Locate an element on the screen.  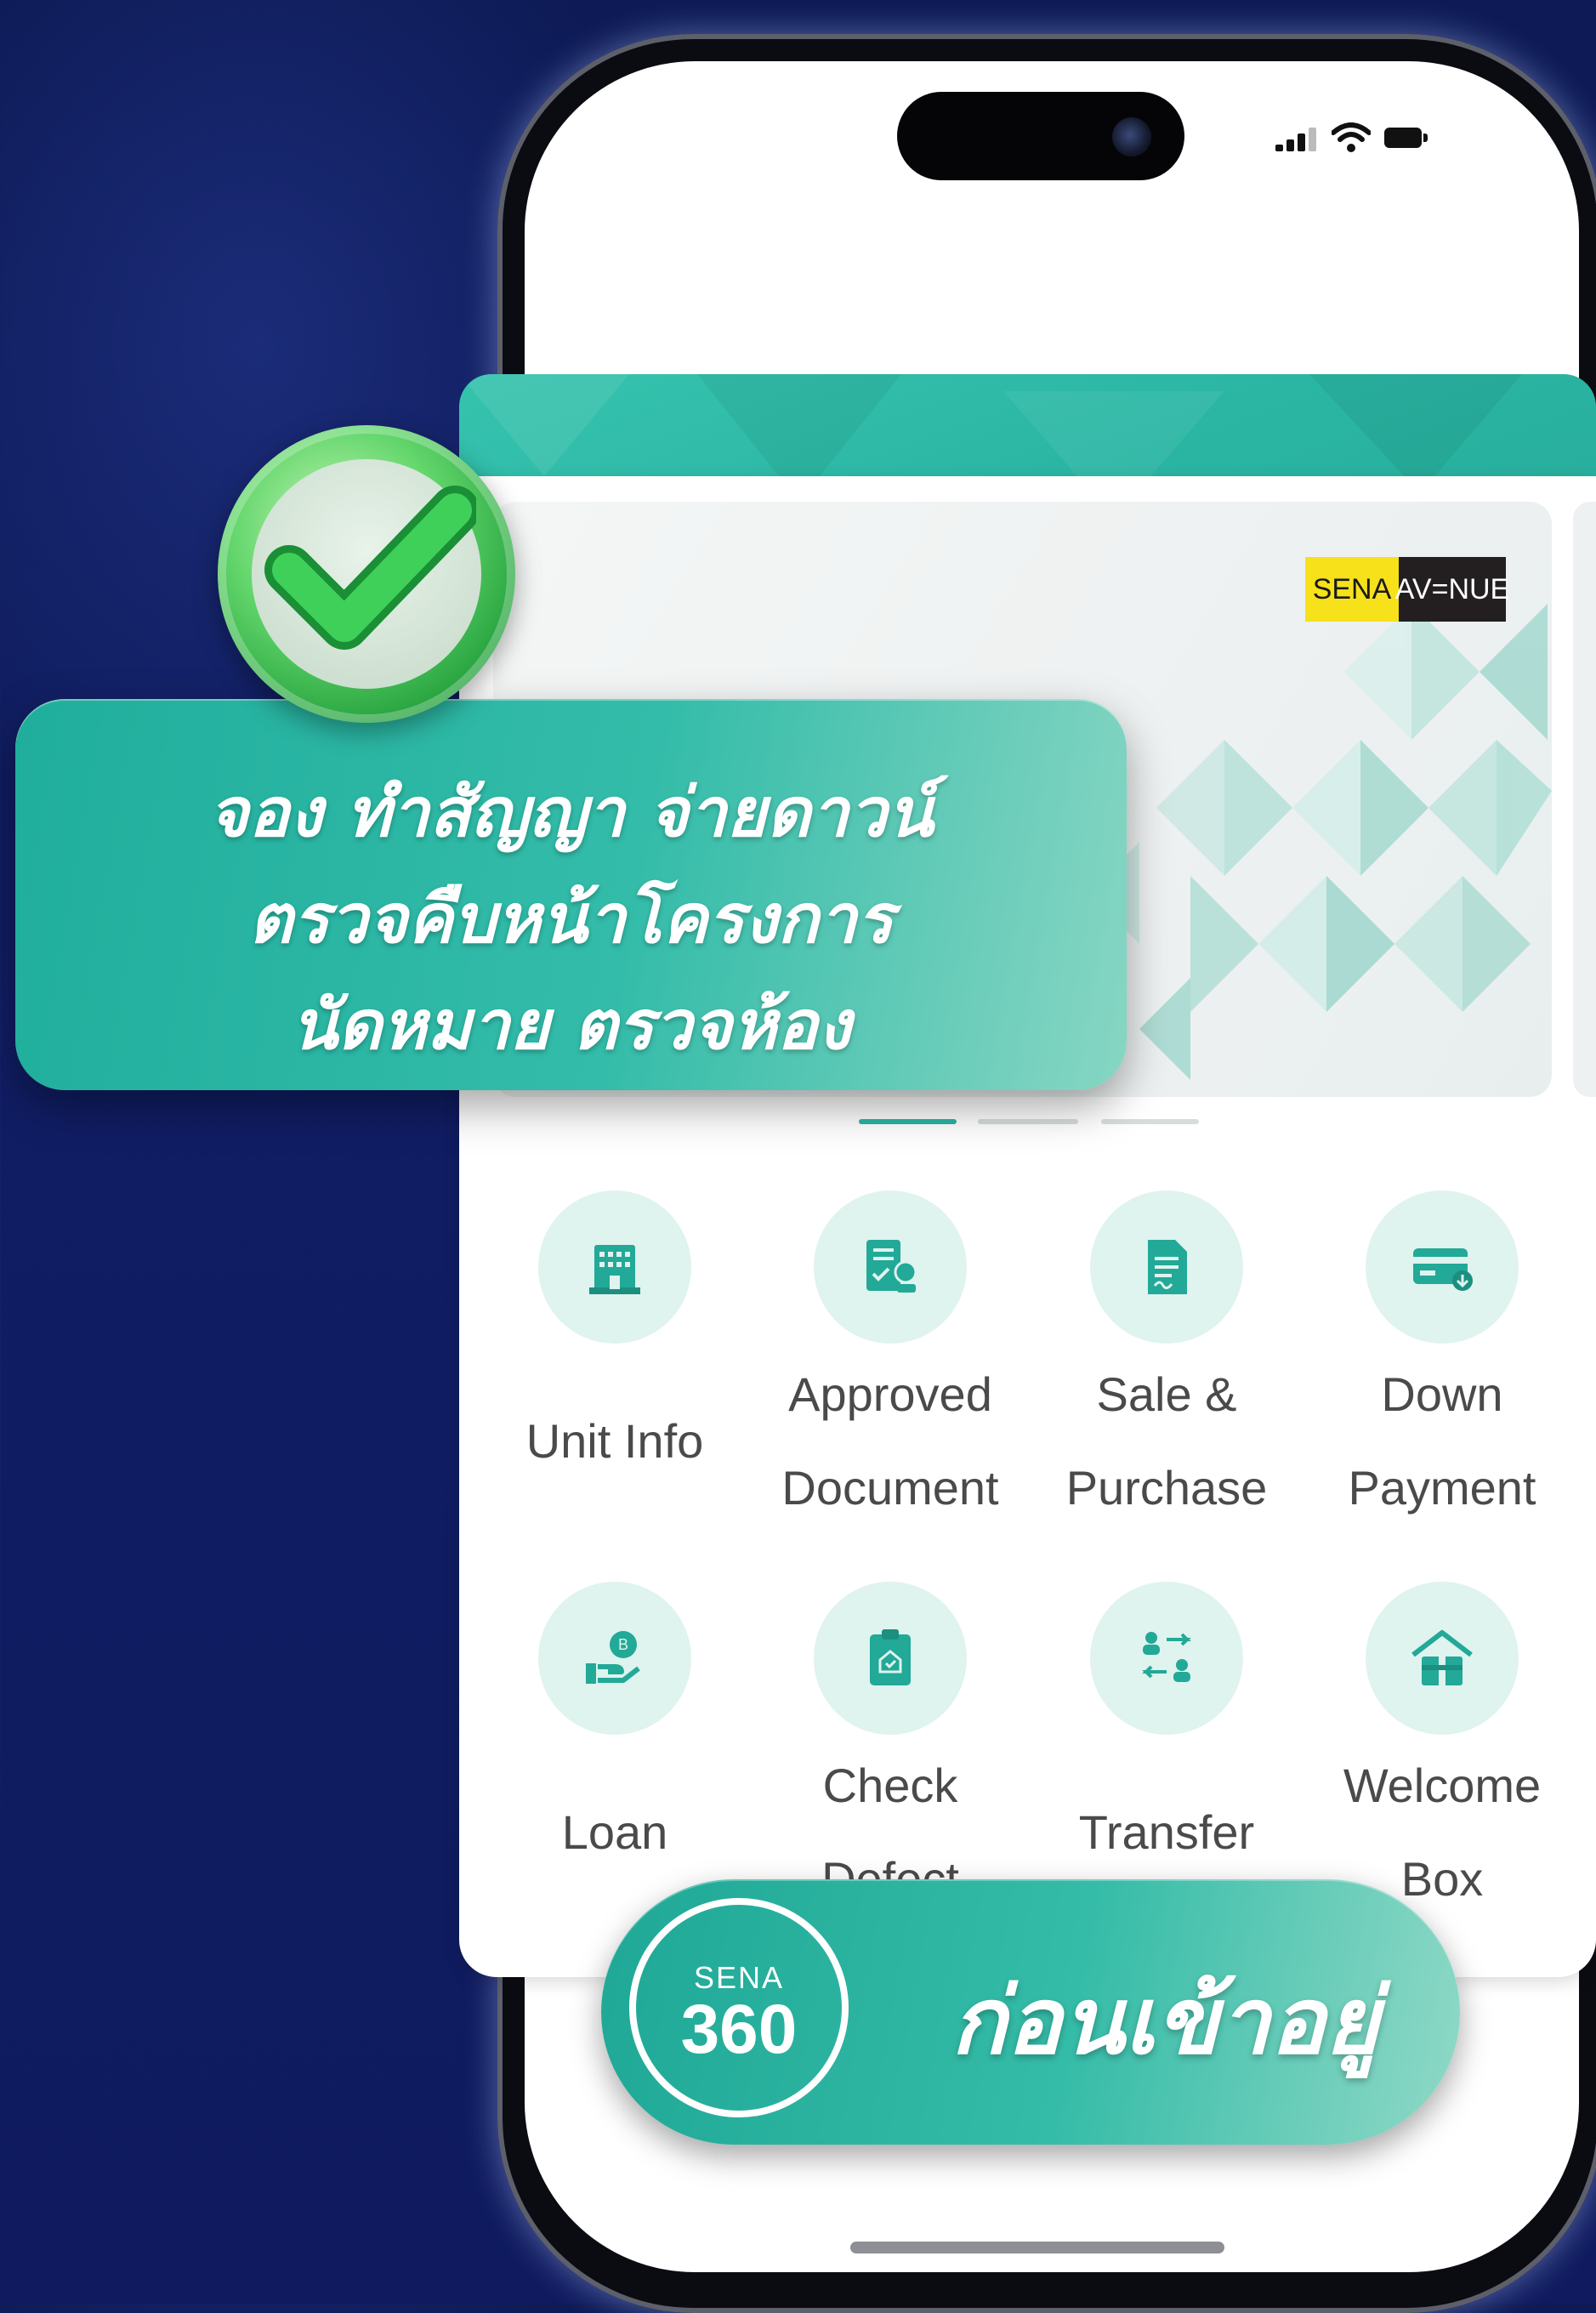
menu-down-payment: Down Payment is located at coordinates (1442, 1361).